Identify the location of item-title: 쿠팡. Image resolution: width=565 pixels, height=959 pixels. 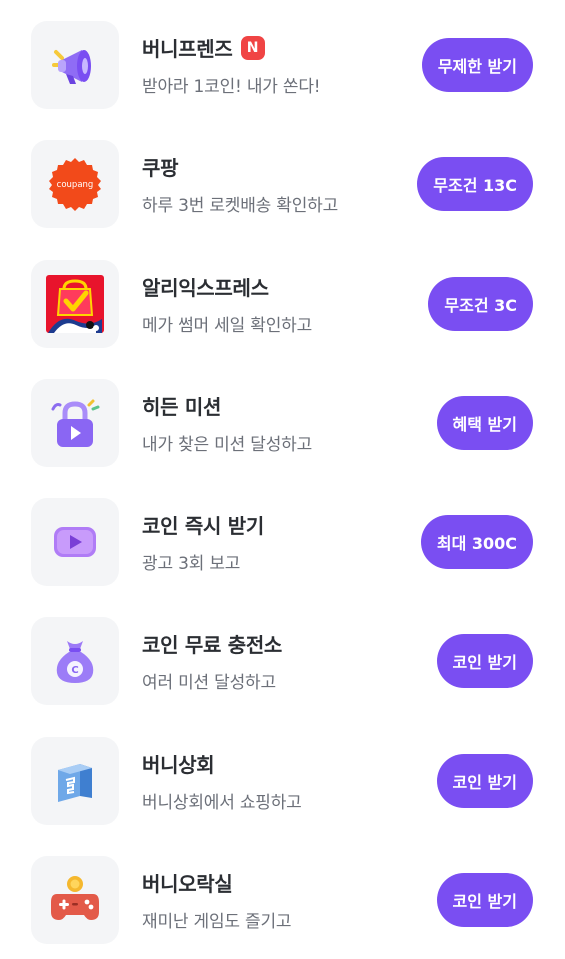
(160, 168).